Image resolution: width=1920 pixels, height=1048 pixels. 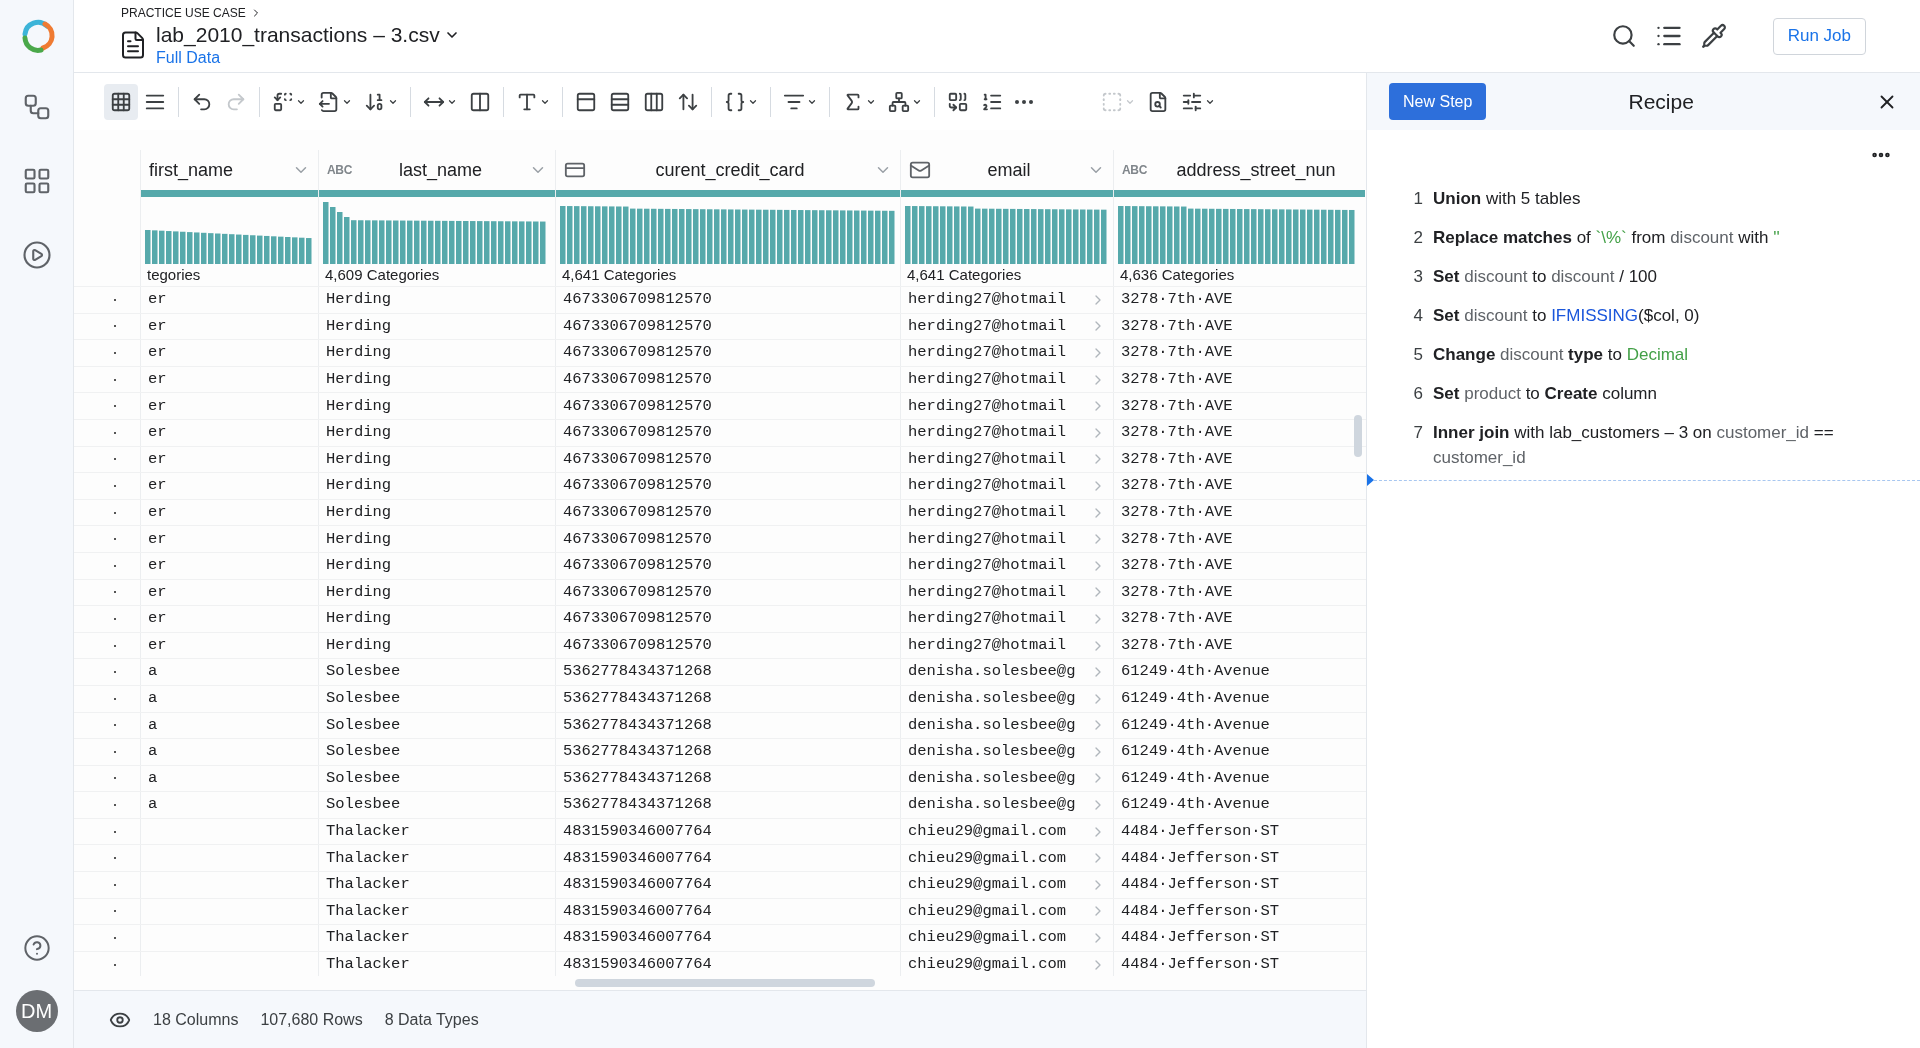 What do you see at coordinates (437, 170) in the screenshot?
I see `column-header: ABC last_name` at bounding box center [437, 170].